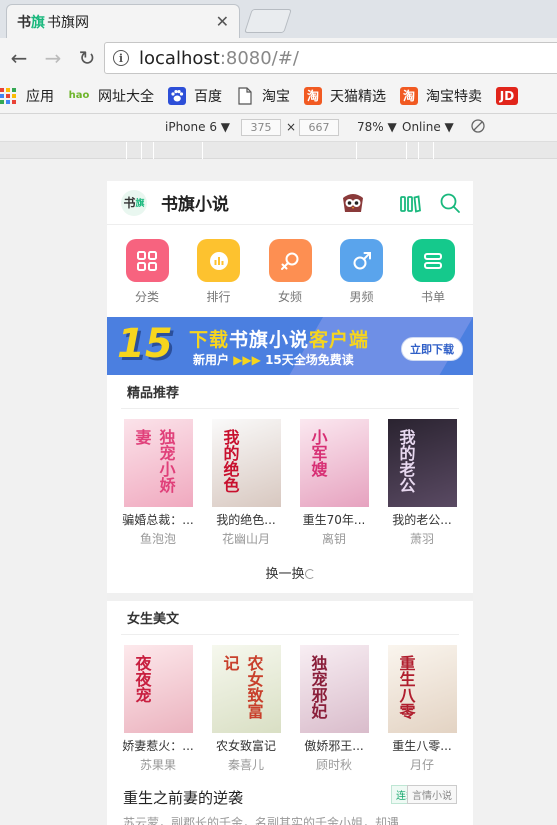  Describe the element at coordinates (245, 765) in the screenshot. I see `book-author: 秦喜儿` at that location.